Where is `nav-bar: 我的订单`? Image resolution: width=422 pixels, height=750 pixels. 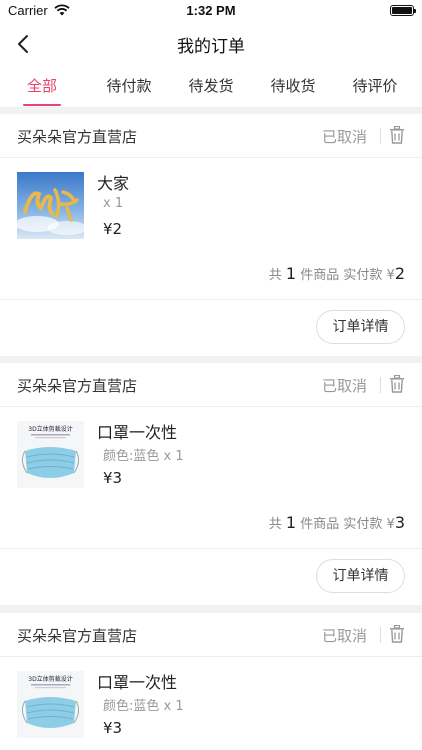 nav-bar: 我的订单 is located at coordinates (211, 44).